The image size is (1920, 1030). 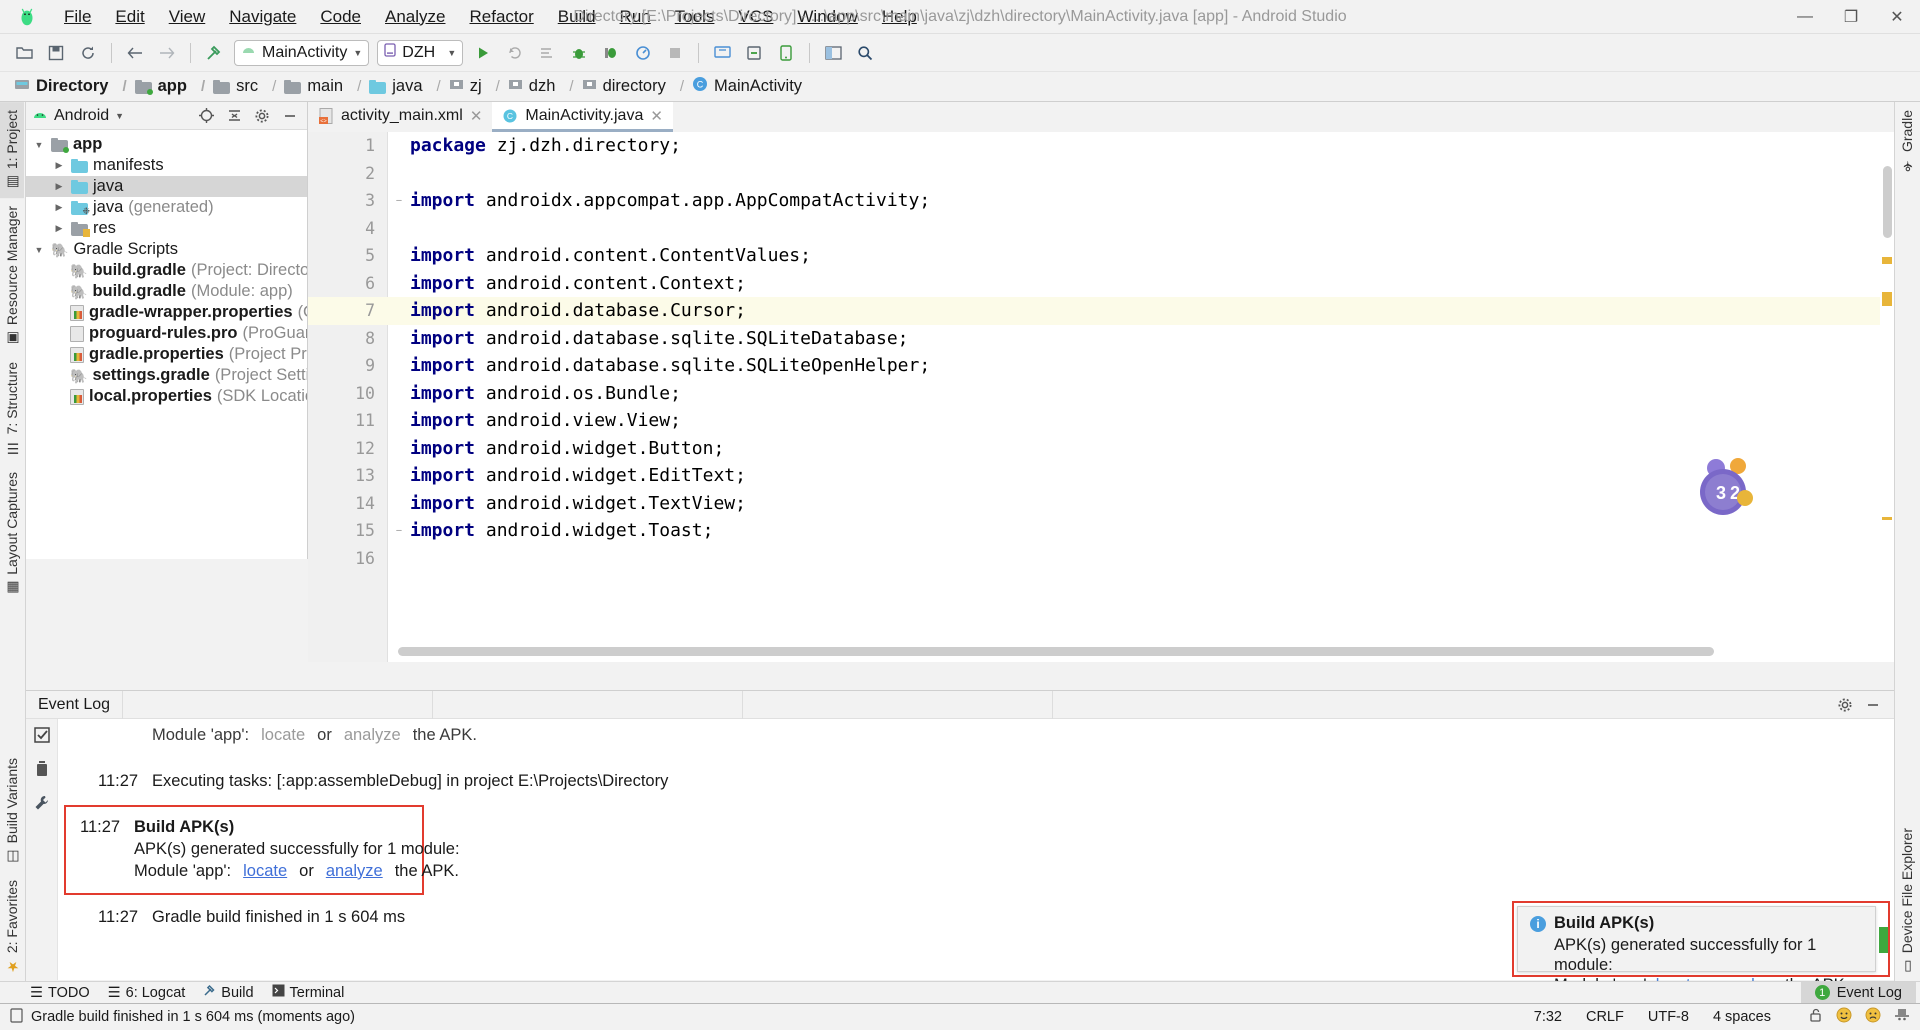 What do you see at coordinates (167, 53) in the screenshot?
I see `forward-icon` at bounding box center [167, 53].